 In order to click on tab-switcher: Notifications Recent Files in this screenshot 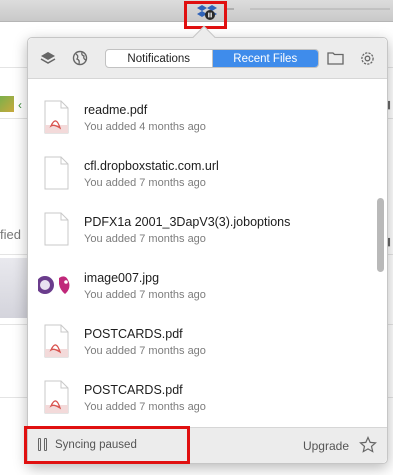, I will do `click(212, 58)`.